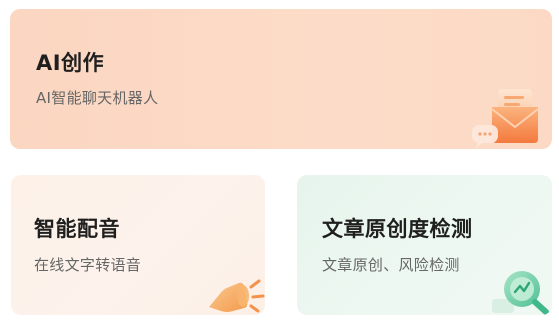  Describe the element at coordinates (237, 296) in the screenshot. I see `speaker-icon` at that location.